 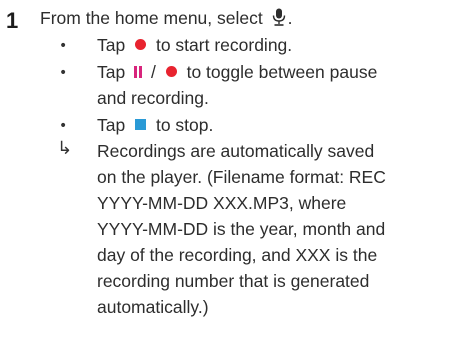 What do you see at coordinates (236, 151) in the screenshot?
I see `result-line: Recordings are automatically saved` at bounding box center [236, 151].